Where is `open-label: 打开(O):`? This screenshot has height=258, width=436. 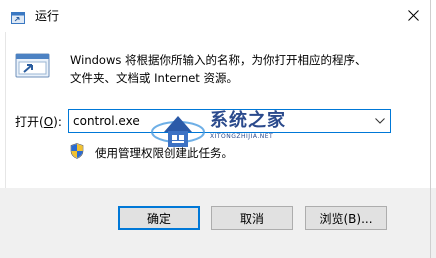
open-label: 打开(O): is located at coordinates (38, 122).